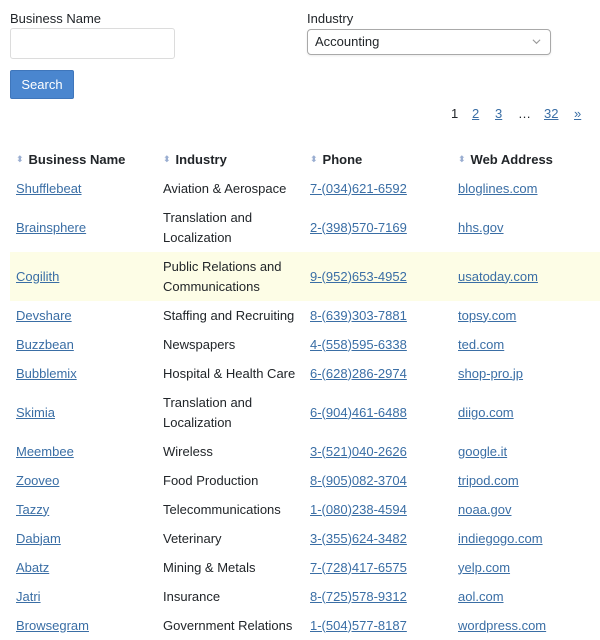 This screenshot has width=600, height=640. I want to click on web-address-cell: noaa.gov, so click(526, 509).